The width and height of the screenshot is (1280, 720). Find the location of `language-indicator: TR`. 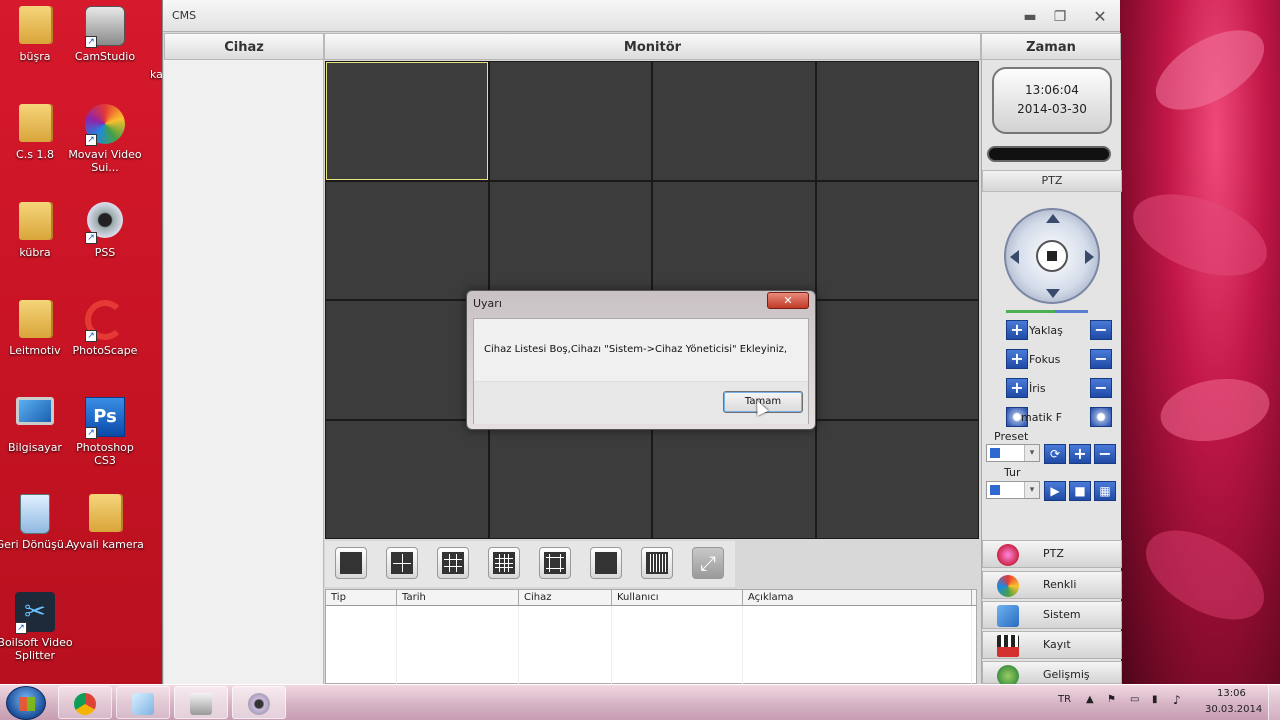

language-indicator: TR is located at coordinates (1064, 699).